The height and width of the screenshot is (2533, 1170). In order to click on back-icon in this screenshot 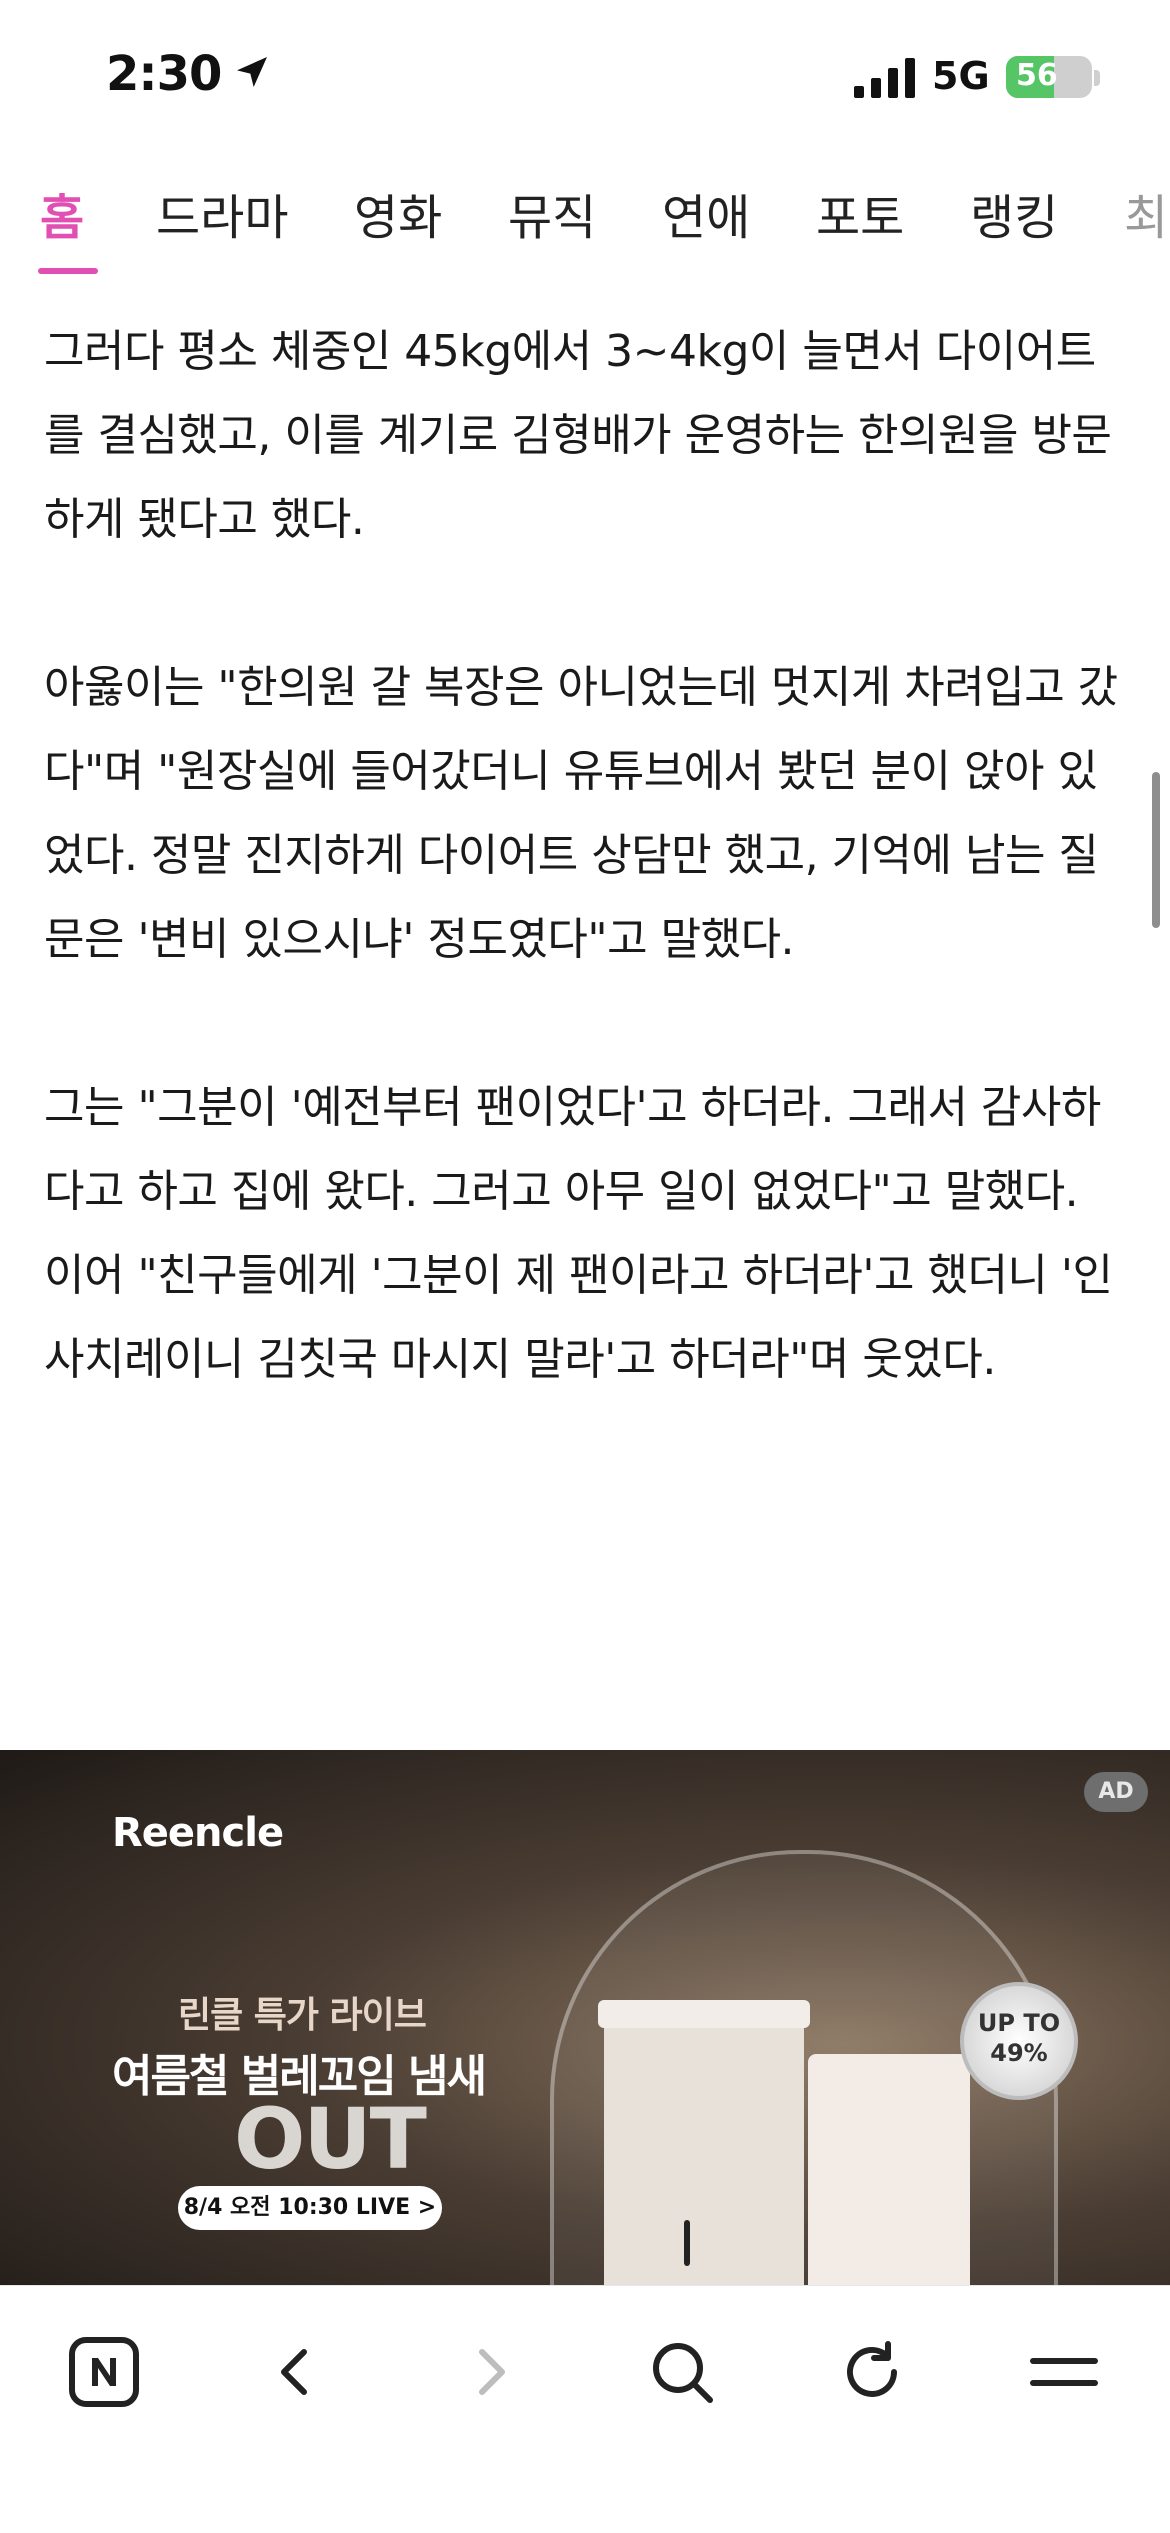, I will do `click(294, 2372)`.